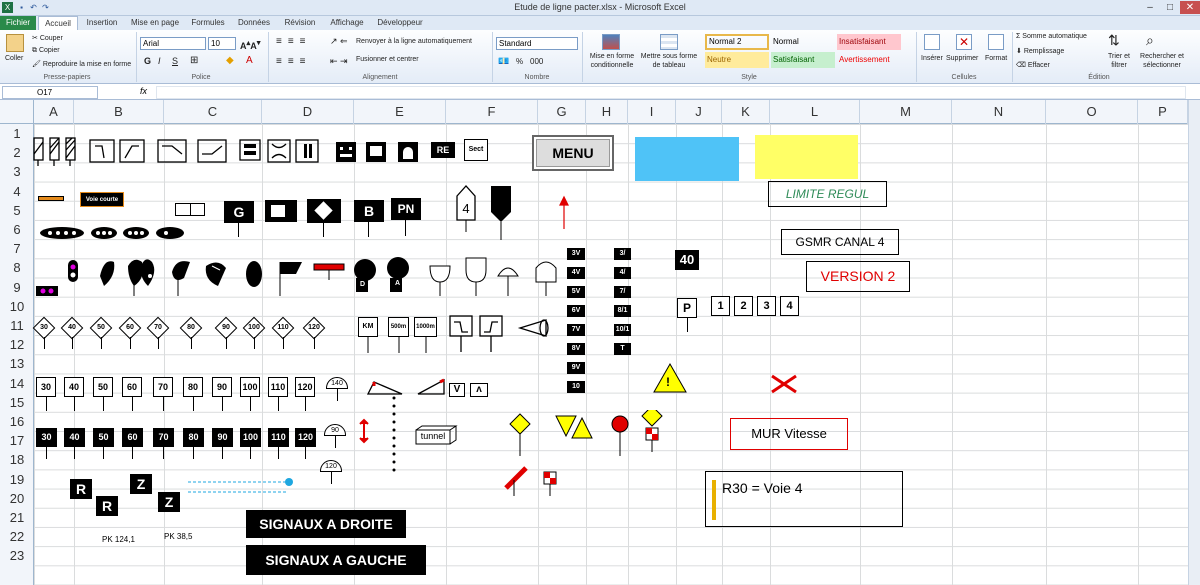 The image size is (1200, 585). I want to click on fraction-tag: 3/, so click(622, 254).